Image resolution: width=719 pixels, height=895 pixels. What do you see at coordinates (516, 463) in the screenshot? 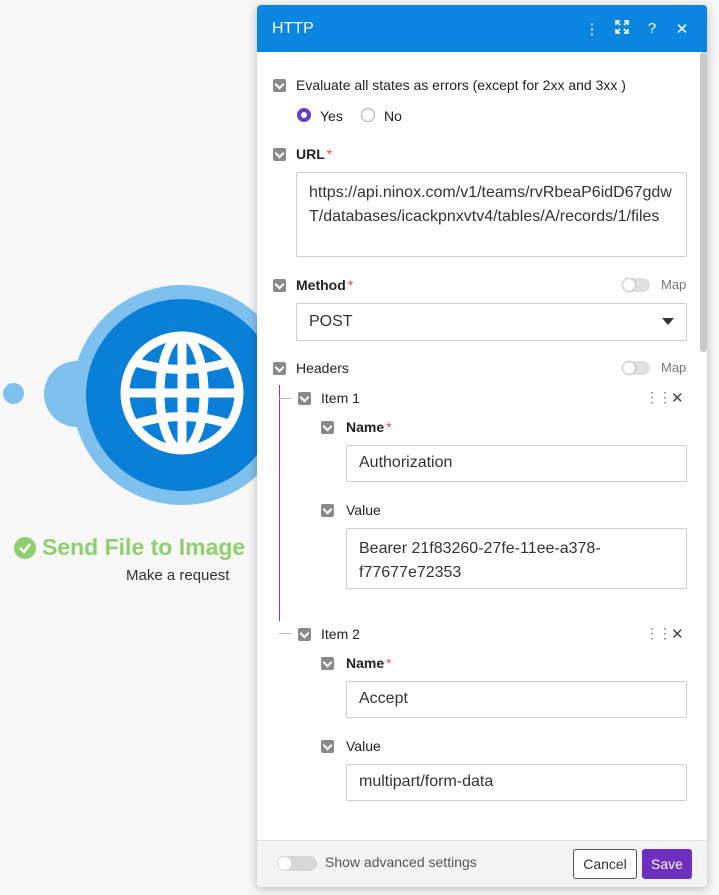
I see `item-1-name-input: Authorization` at bounding box center [516, 463].